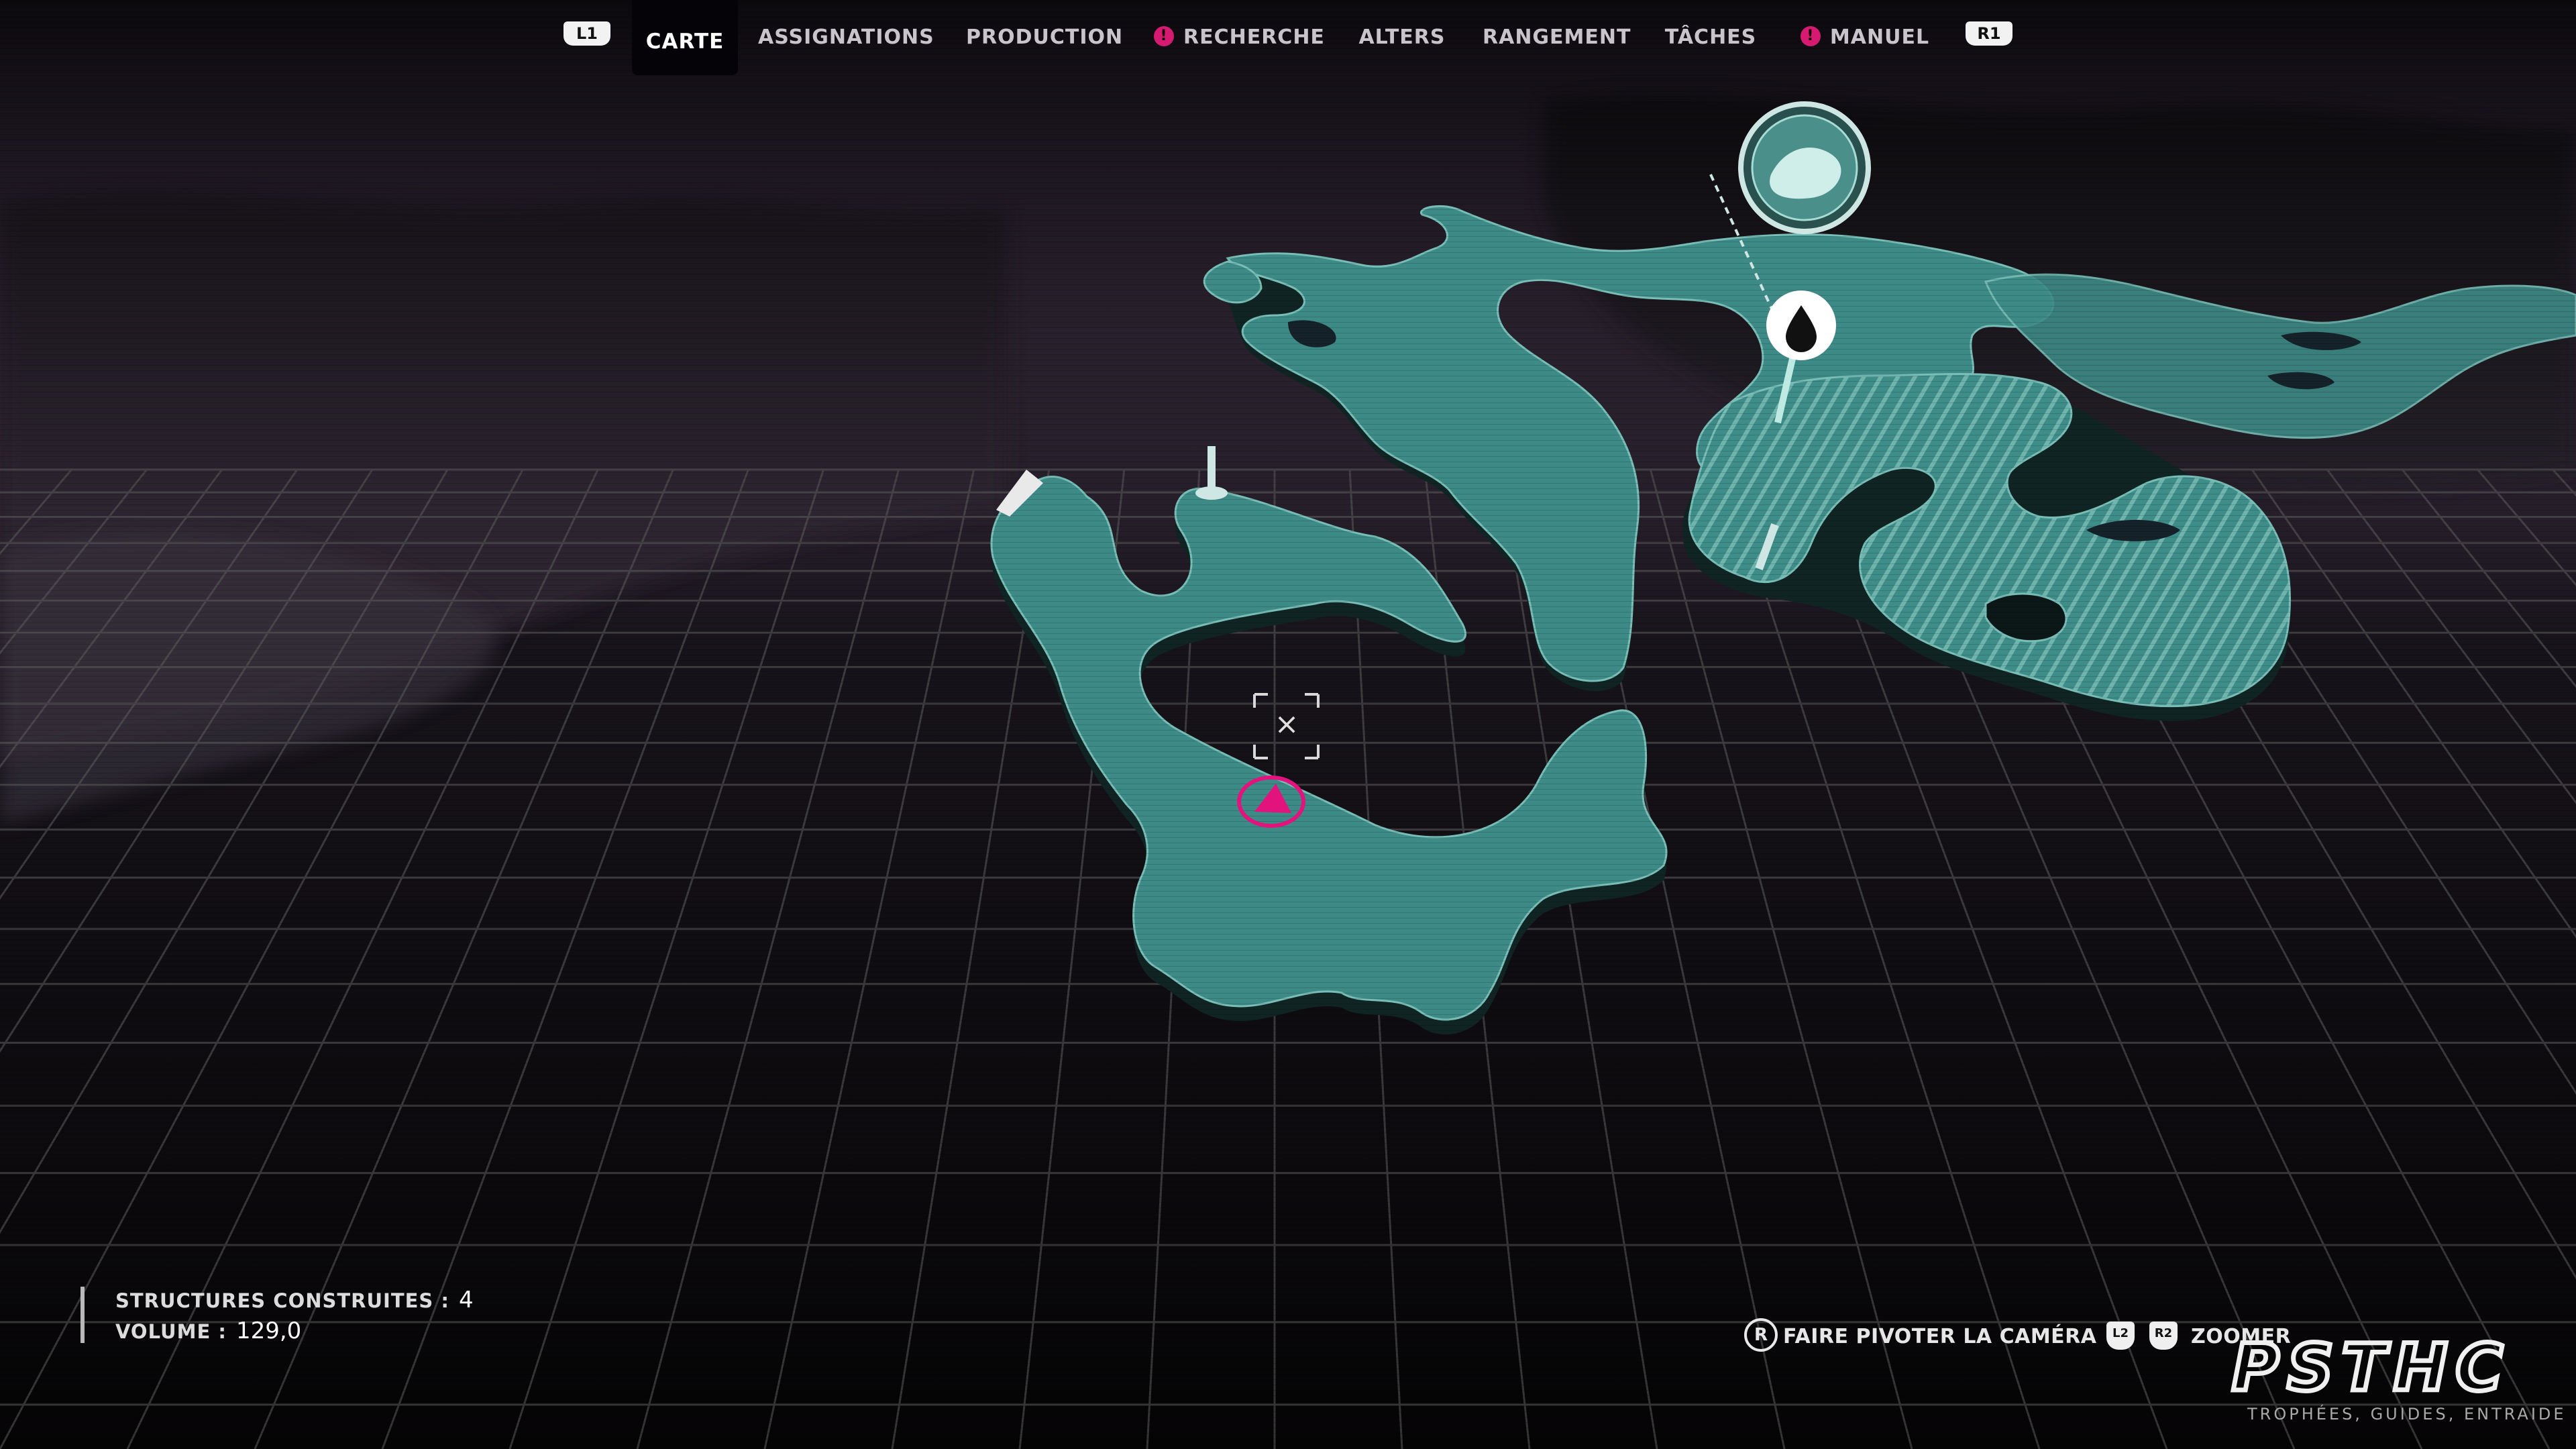 The height and width of the screenshot is (1449, 2576). I want to click on tab-assignations: ASSIGNATIONS, so click(846, 37).